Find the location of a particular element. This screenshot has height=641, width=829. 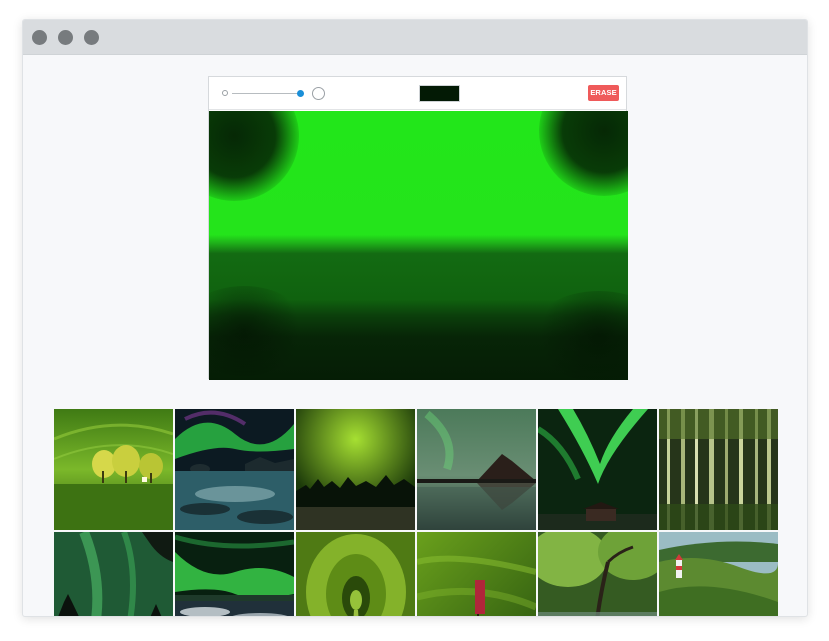

close-dot-icon is located at coordinates (39, 37).